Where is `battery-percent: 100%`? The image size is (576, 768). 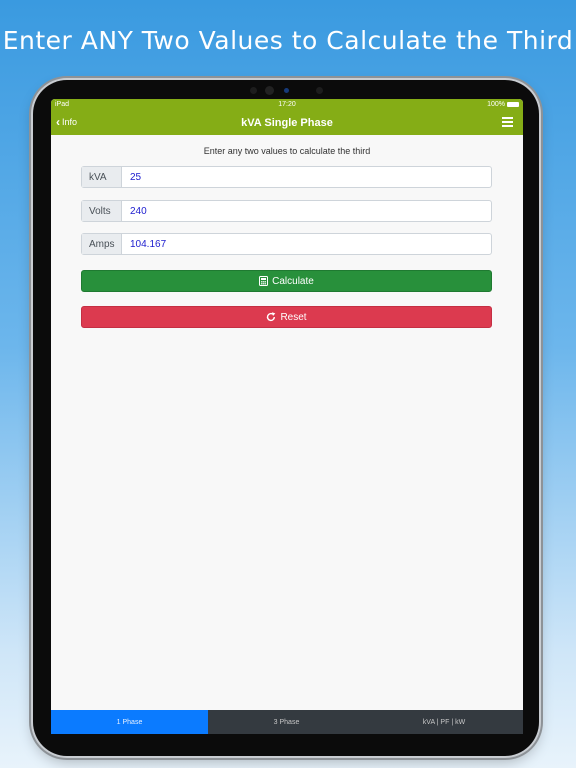 battery-percent: 100% is located at coordinates (496, 104).